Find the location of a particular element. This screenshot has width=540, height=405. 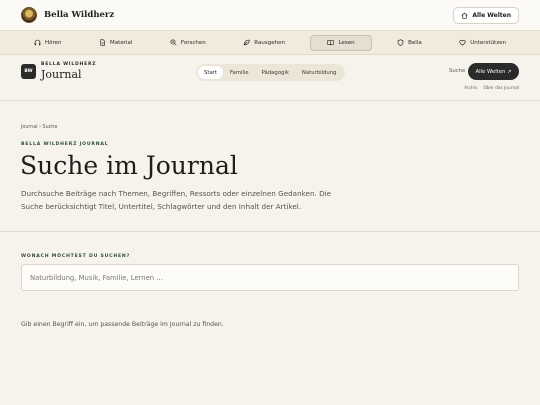

search-label: WONACH MÖCHTEST DU SUCHEN? is located at coordinates (76, 256).